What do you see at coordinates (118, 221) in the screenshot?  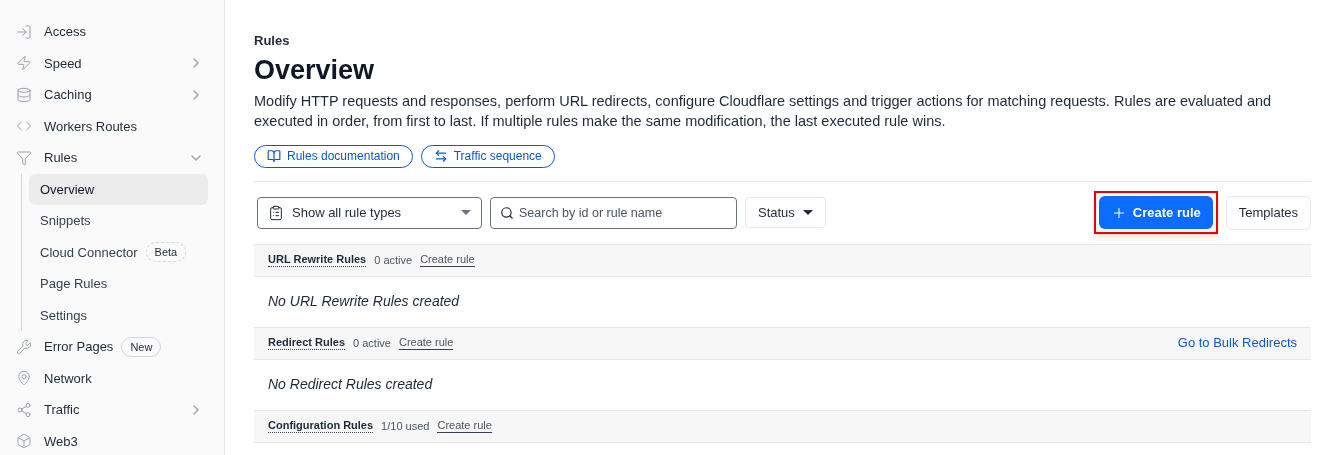 I see `sidebar-subitem: Snippets` at bounding box center [118, 221].